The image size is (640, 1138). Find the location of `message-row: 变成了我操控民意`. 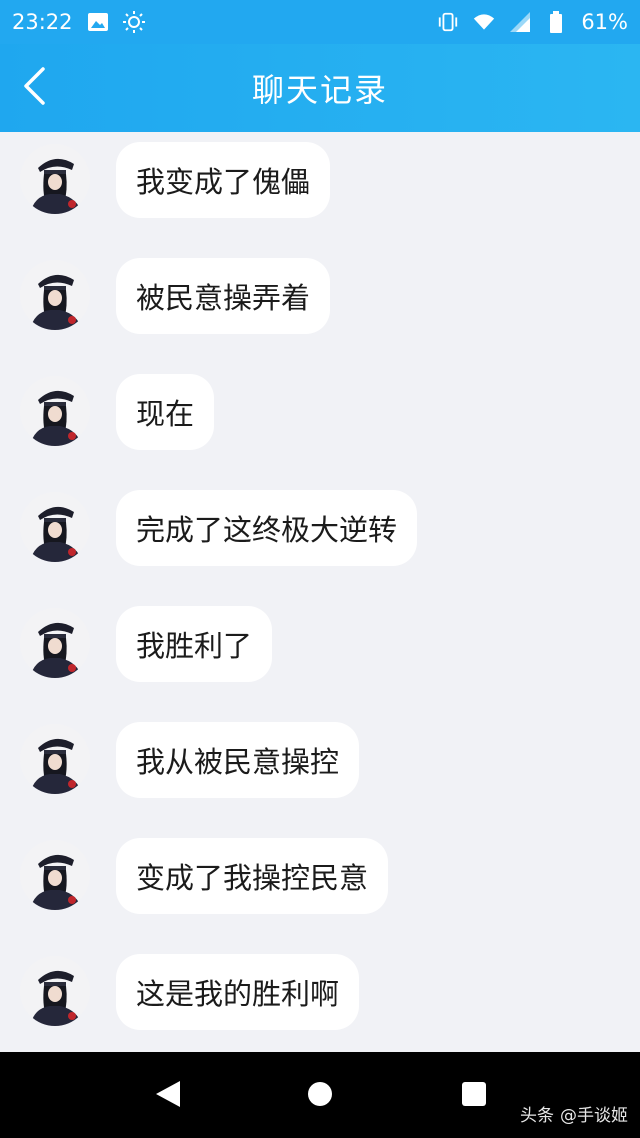

message-row: 变成了我操控民意 is located at coordinates (320, 884).